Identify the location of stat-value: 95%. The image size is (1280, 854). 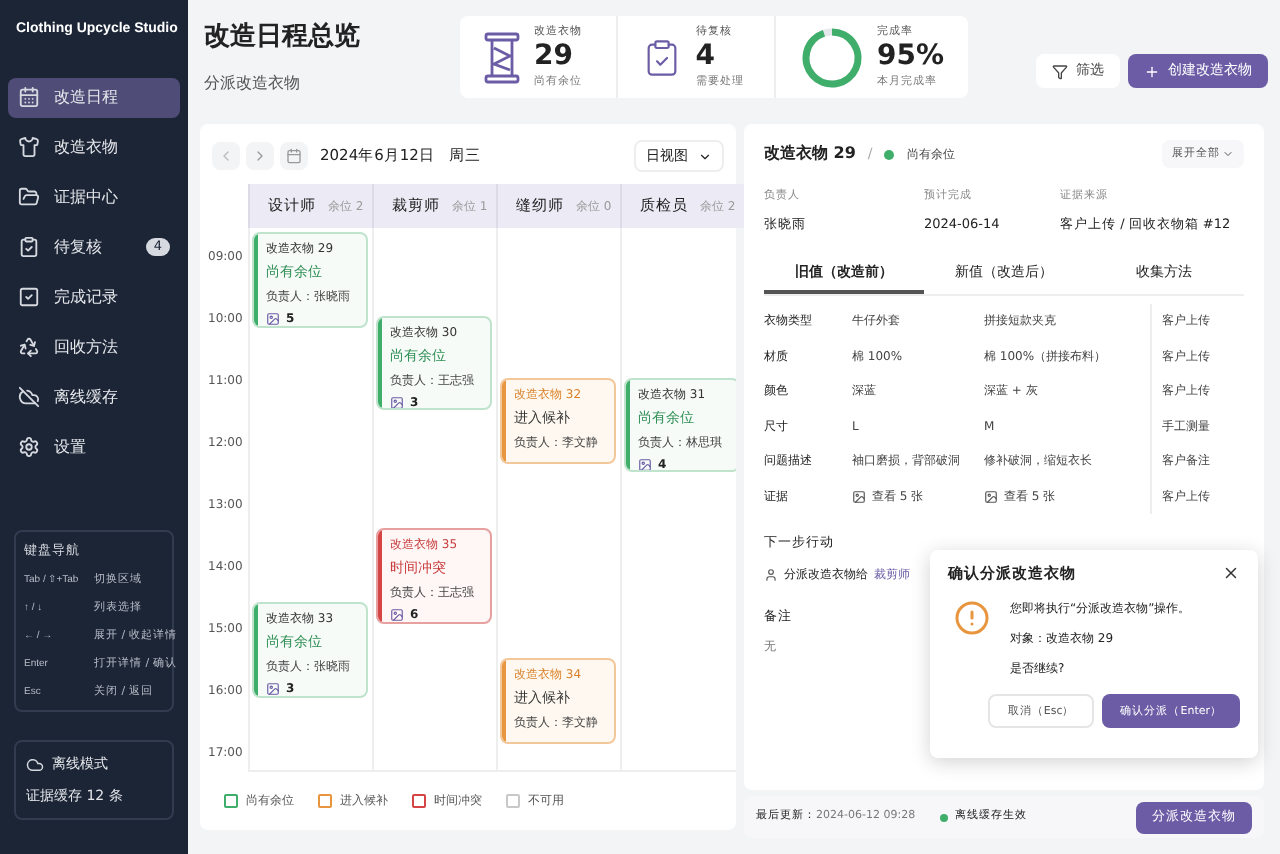
(911, 57).